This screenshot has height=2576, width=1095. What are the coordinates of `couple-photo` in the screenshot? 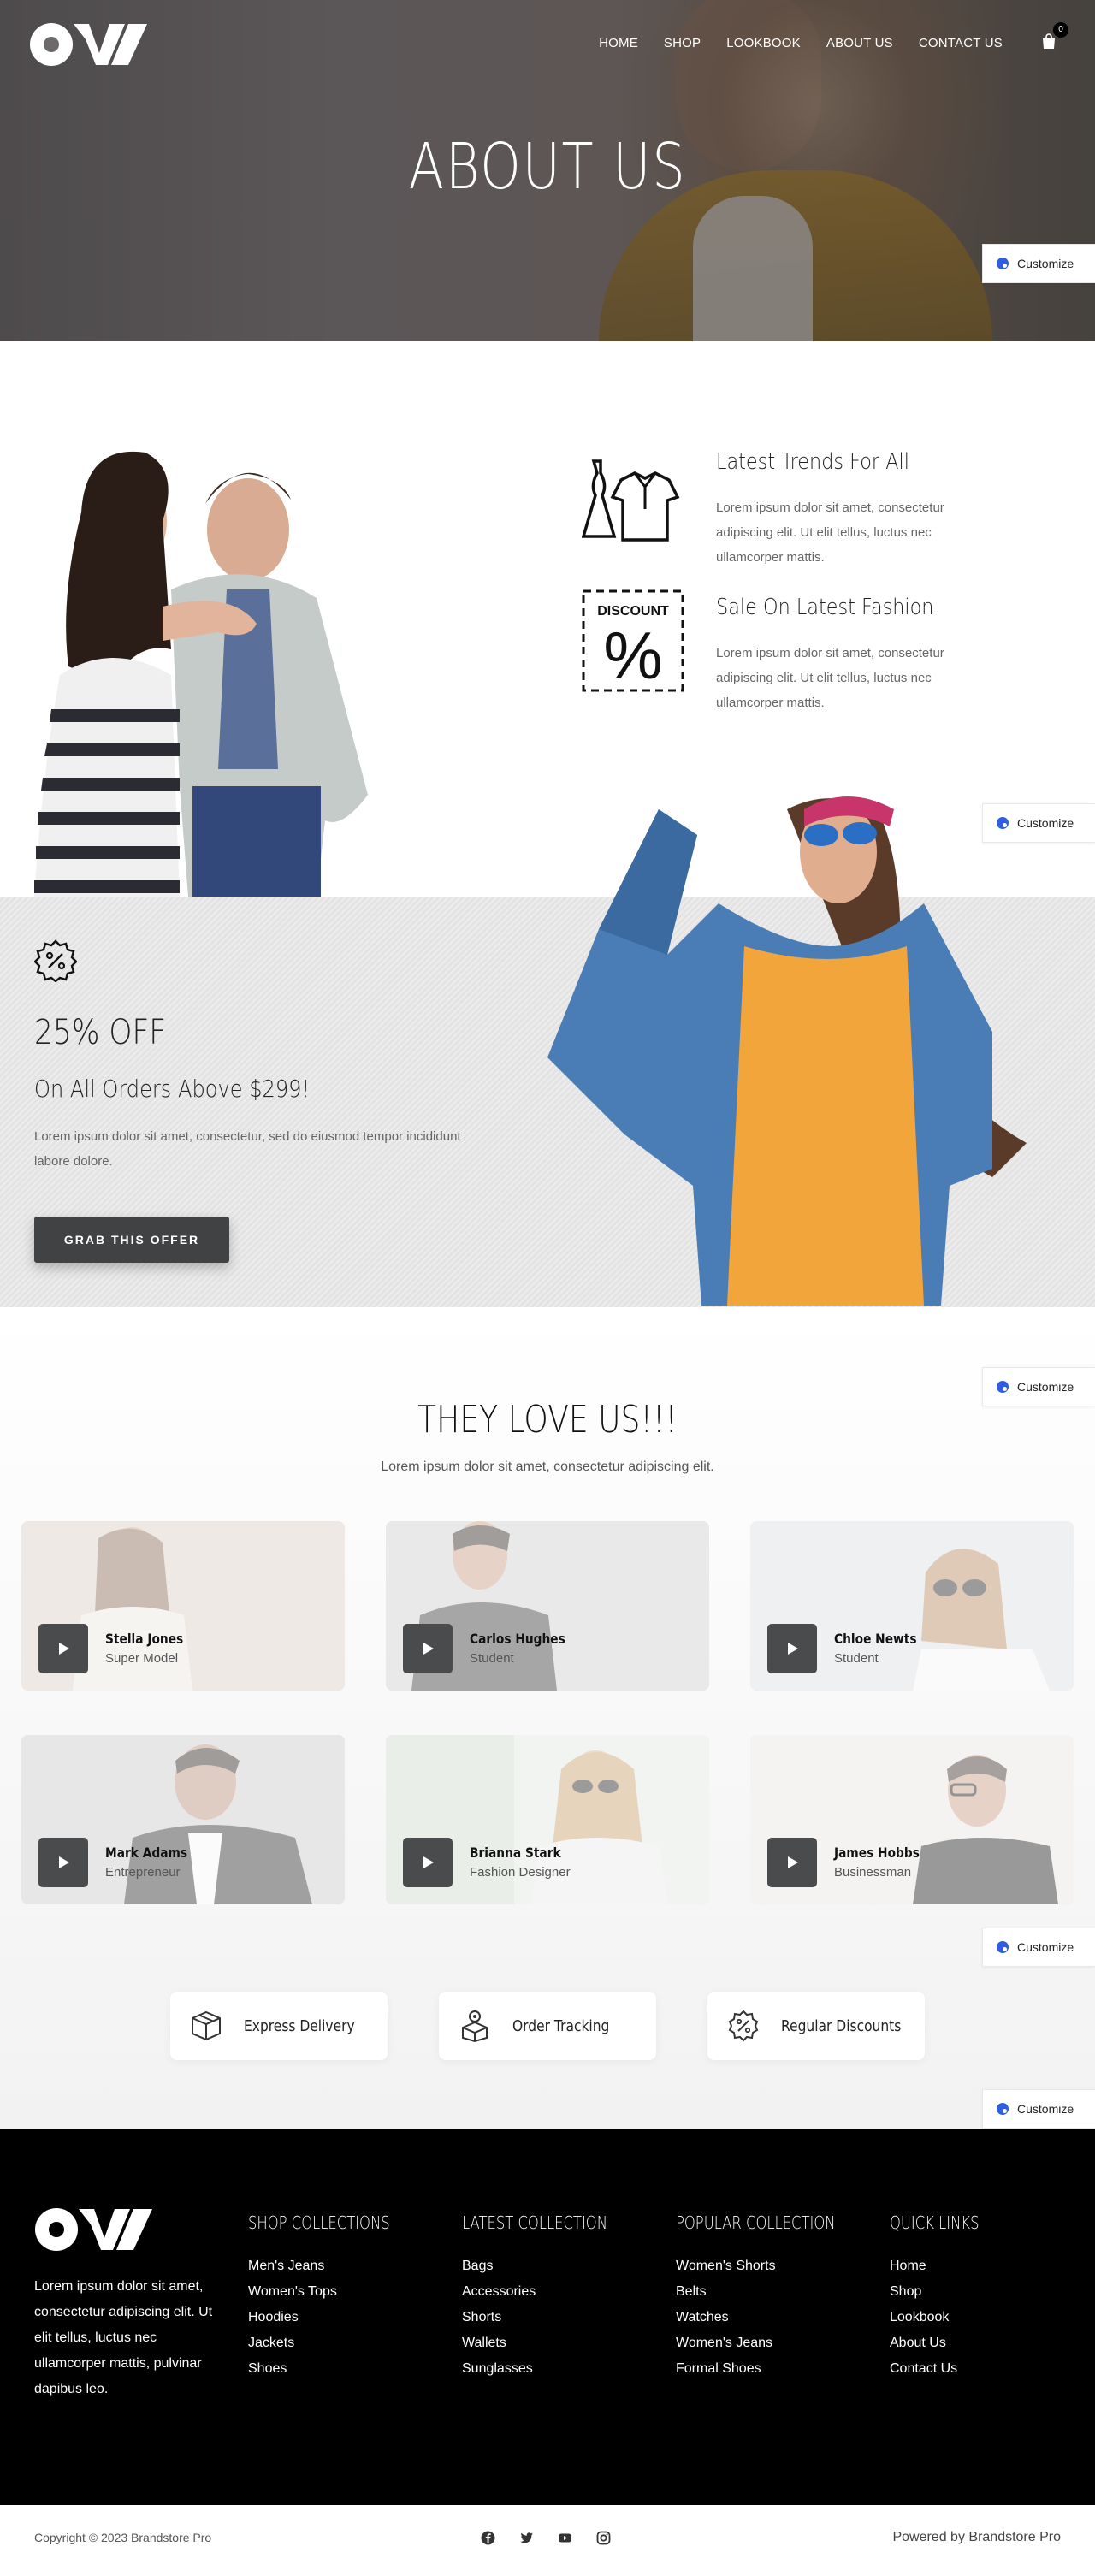 It's located at (201, 674).